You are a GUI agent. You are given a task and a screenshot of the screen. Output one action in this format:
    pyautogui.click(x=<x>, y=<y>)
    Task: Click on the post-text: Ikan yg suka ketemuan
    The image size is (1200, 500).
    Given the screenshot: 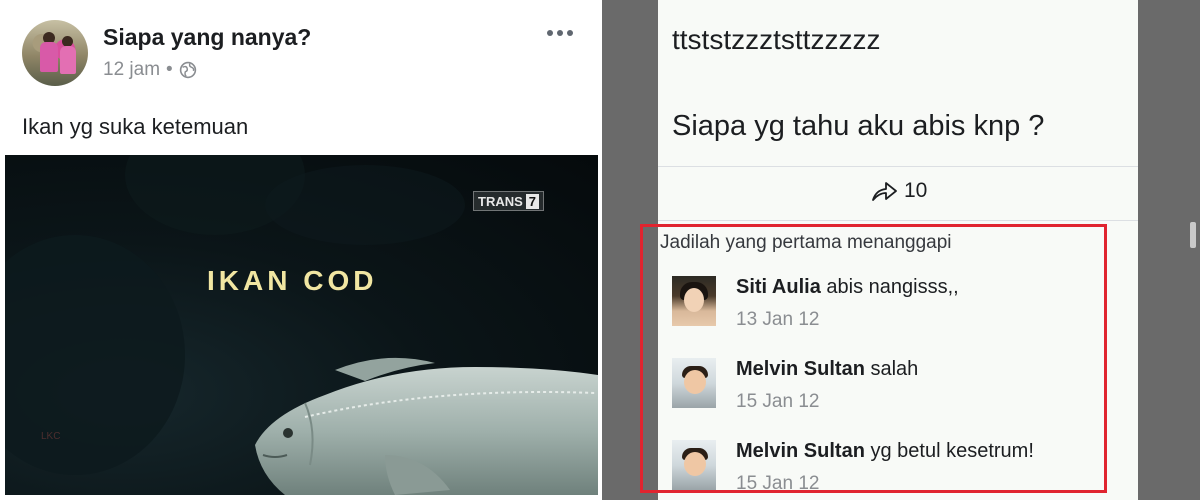 What is the action you would take?
    pyautogui.click(x=135, y=126)
    